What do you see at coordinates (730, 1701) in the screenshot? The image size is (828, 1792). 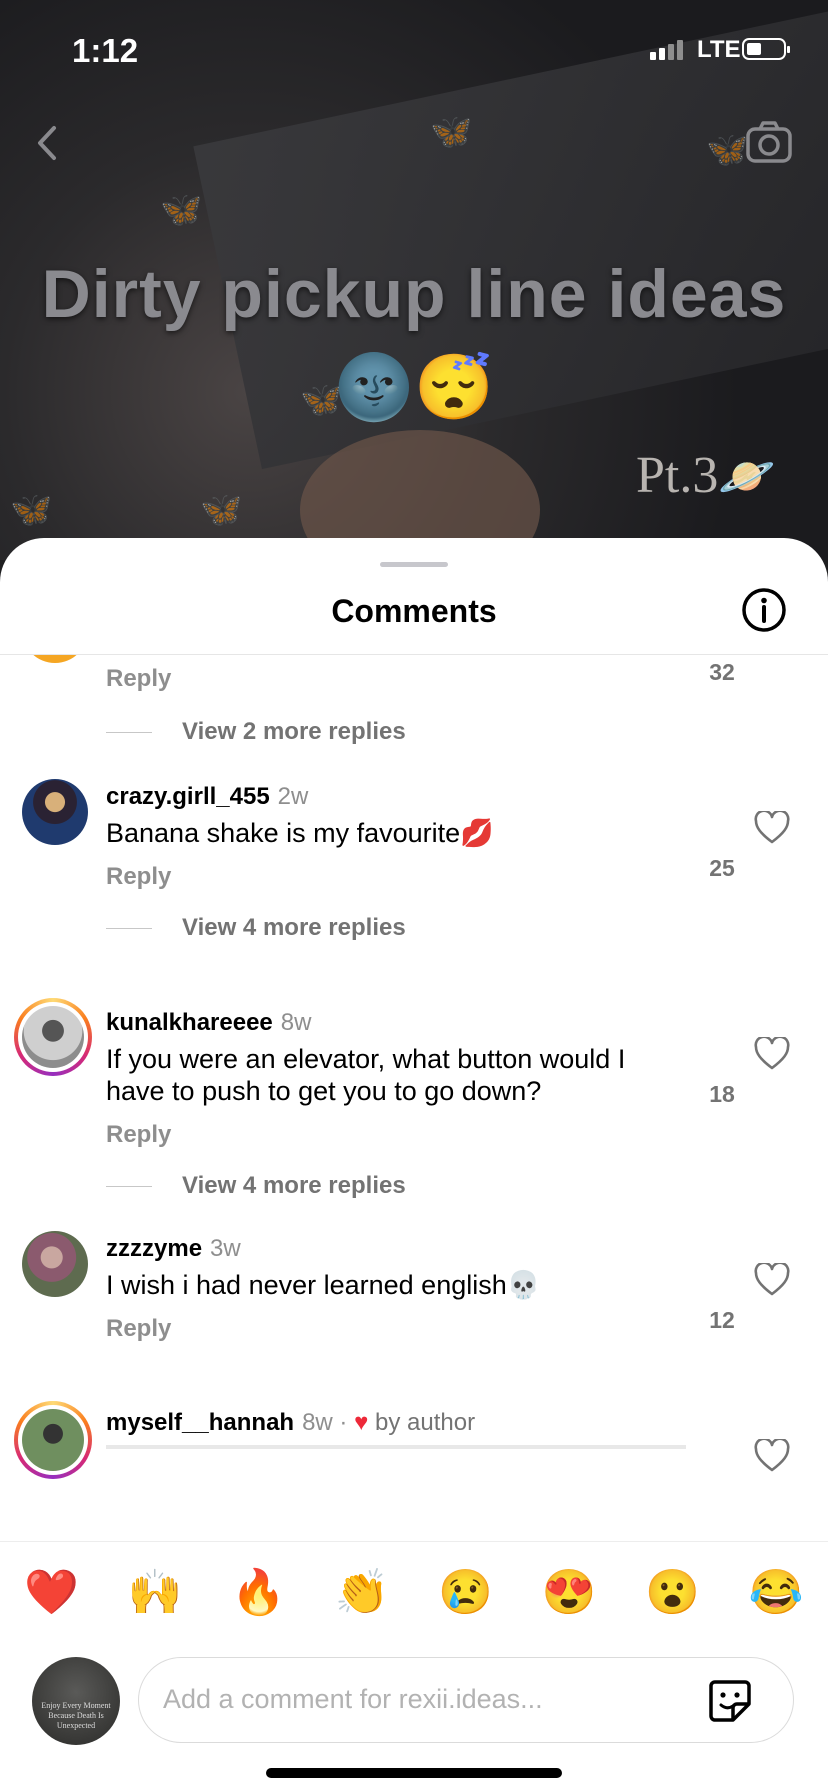 I see `sticker-icon` at bounding box center [730, 1701].